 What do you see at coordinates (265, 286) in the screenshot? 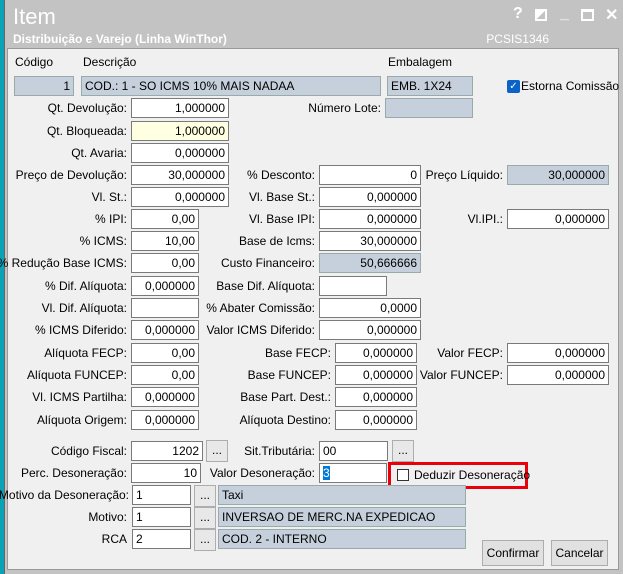
I see `base-dif-aliquota-label: Base Dif. Alíquota:` at bounding box center [265, 286].